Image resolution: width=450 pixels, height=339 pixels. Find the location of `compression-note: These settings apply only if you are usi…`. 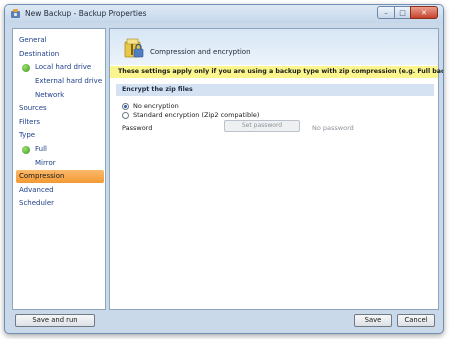

compression-note: These settings apply only if you are usi… is located at coordinates (276, 72).